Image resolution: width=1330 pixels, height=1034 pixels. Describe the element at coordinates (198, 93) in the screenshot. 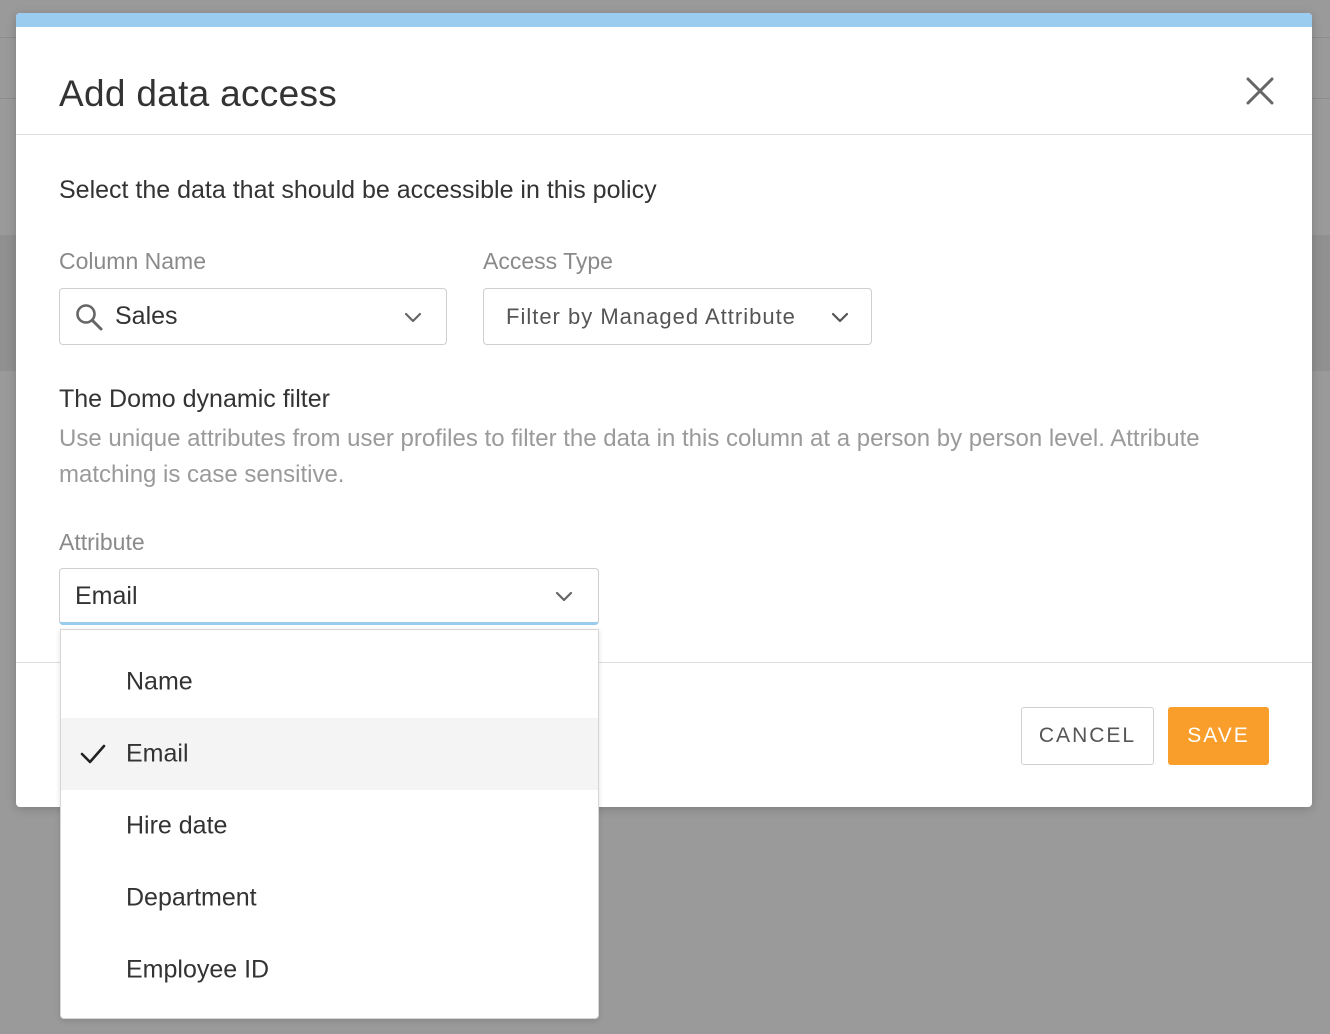

I see `modal-title: Add data access` at that location.